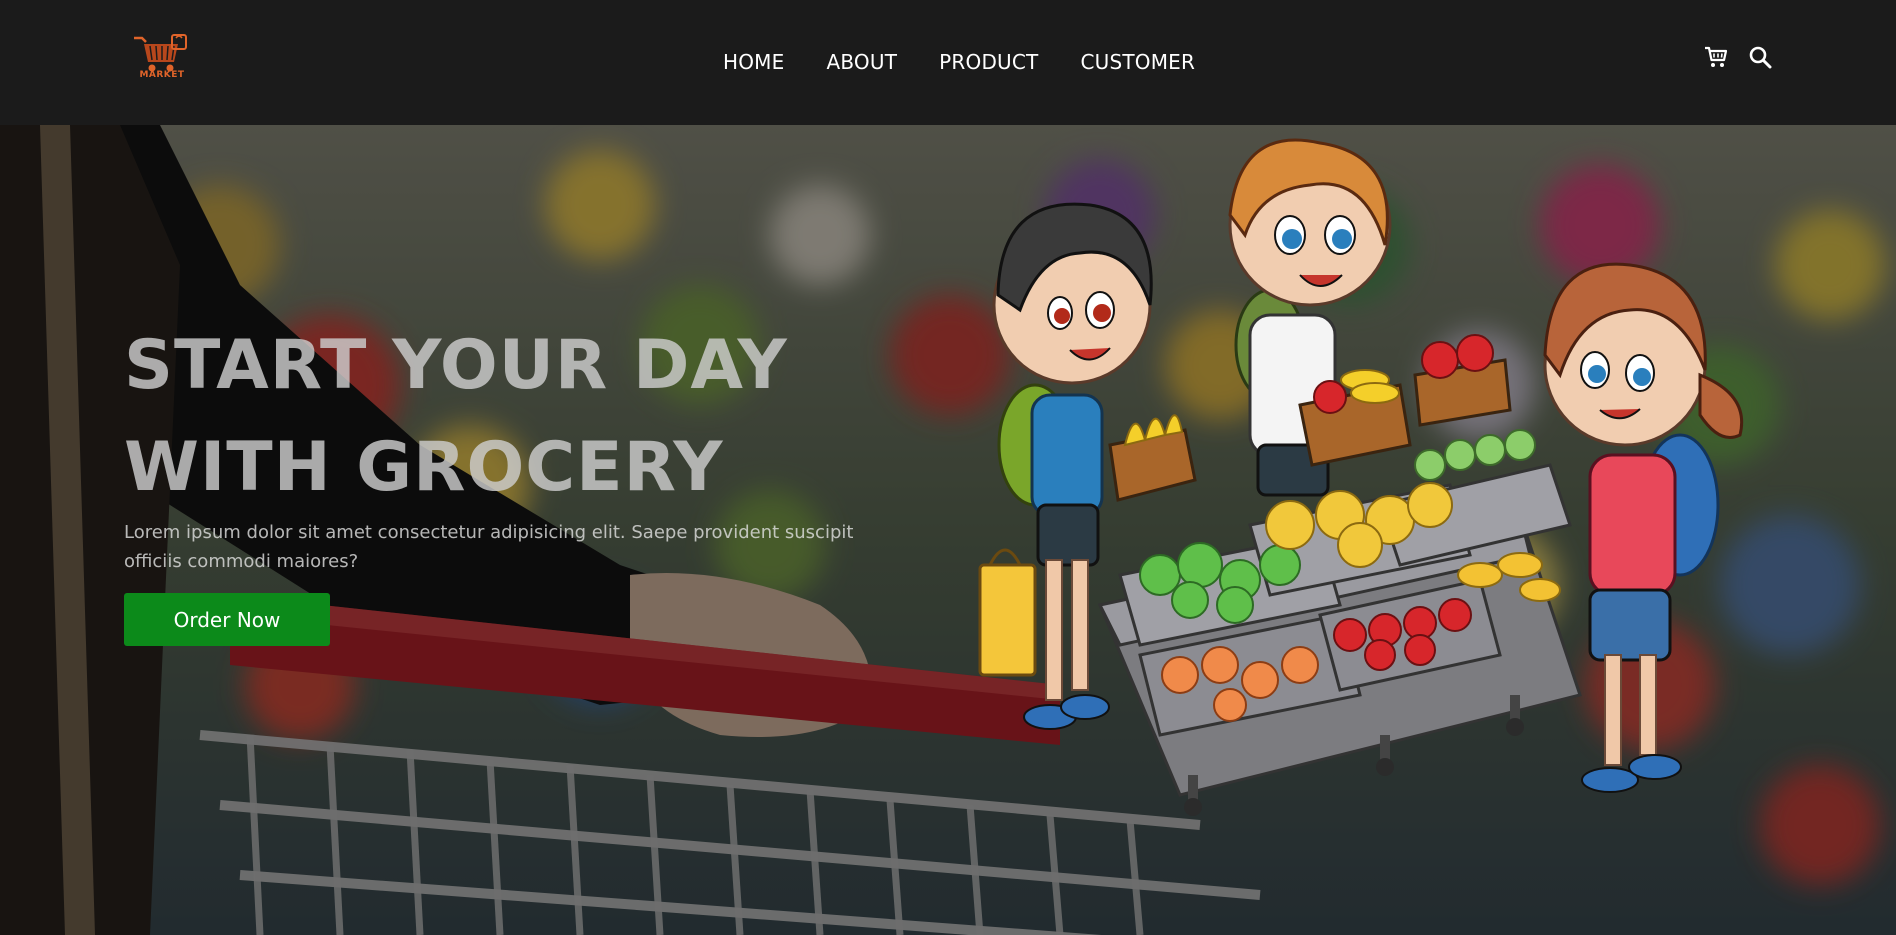  Describe the element at coordinates (162, 75) in the screenshot. I see `logo-text: MARKET` at that location.